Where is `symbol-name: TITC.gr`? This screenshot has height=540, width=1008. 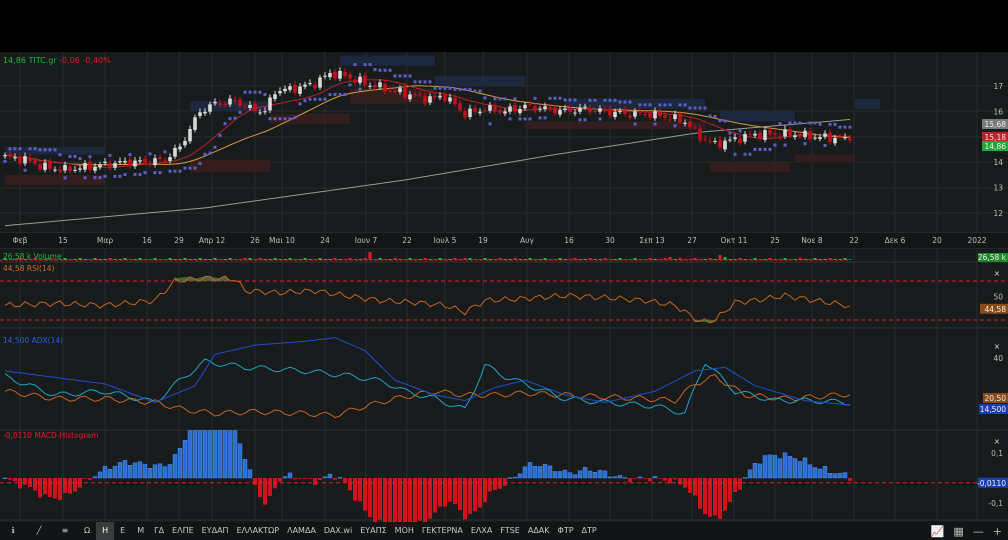 symbol-name: TITC.gr is located at coordinates (42, 60).